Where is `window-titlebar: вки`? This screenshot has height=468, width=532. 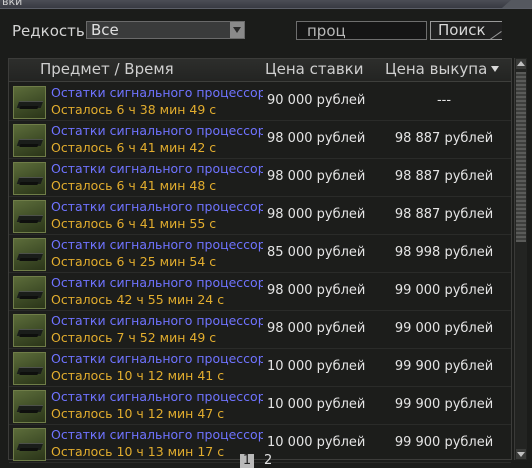 window-titlebar: вки is located at coordinates (266, 4).